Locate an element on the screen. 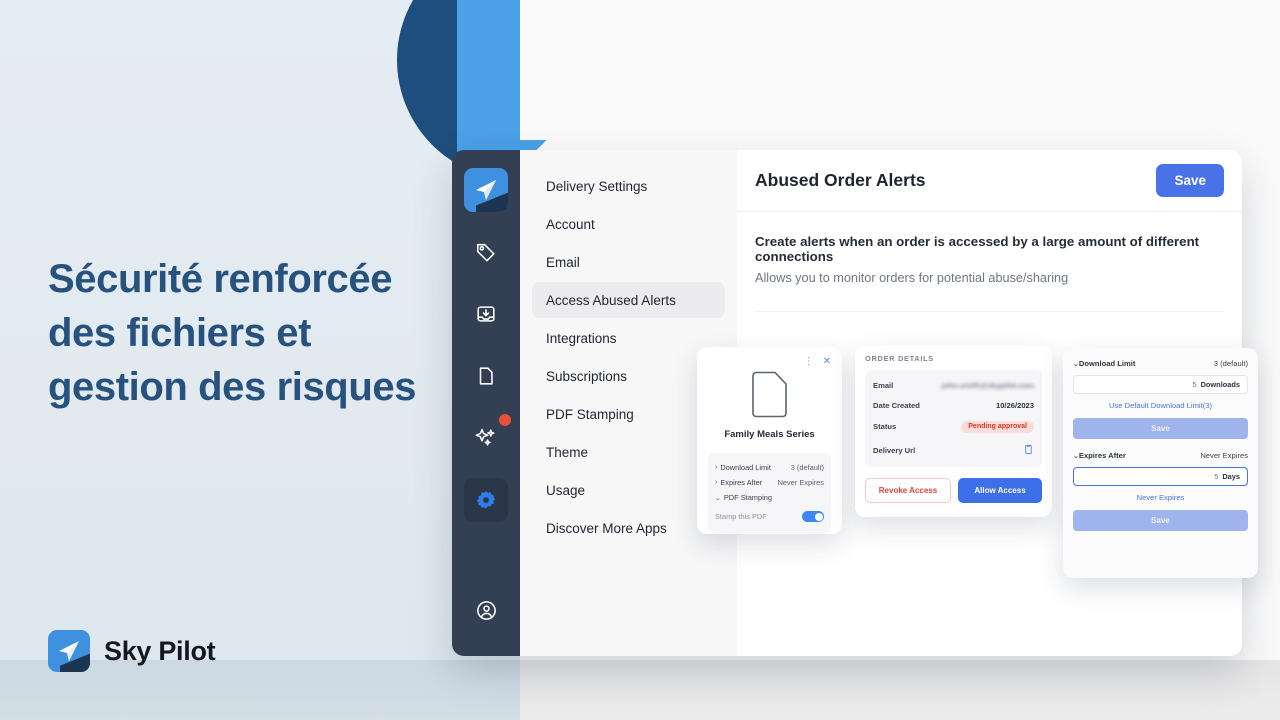 The height and width of the screenshot is (720, 1280). rail-item-orders is located at coordinates (486, 314).